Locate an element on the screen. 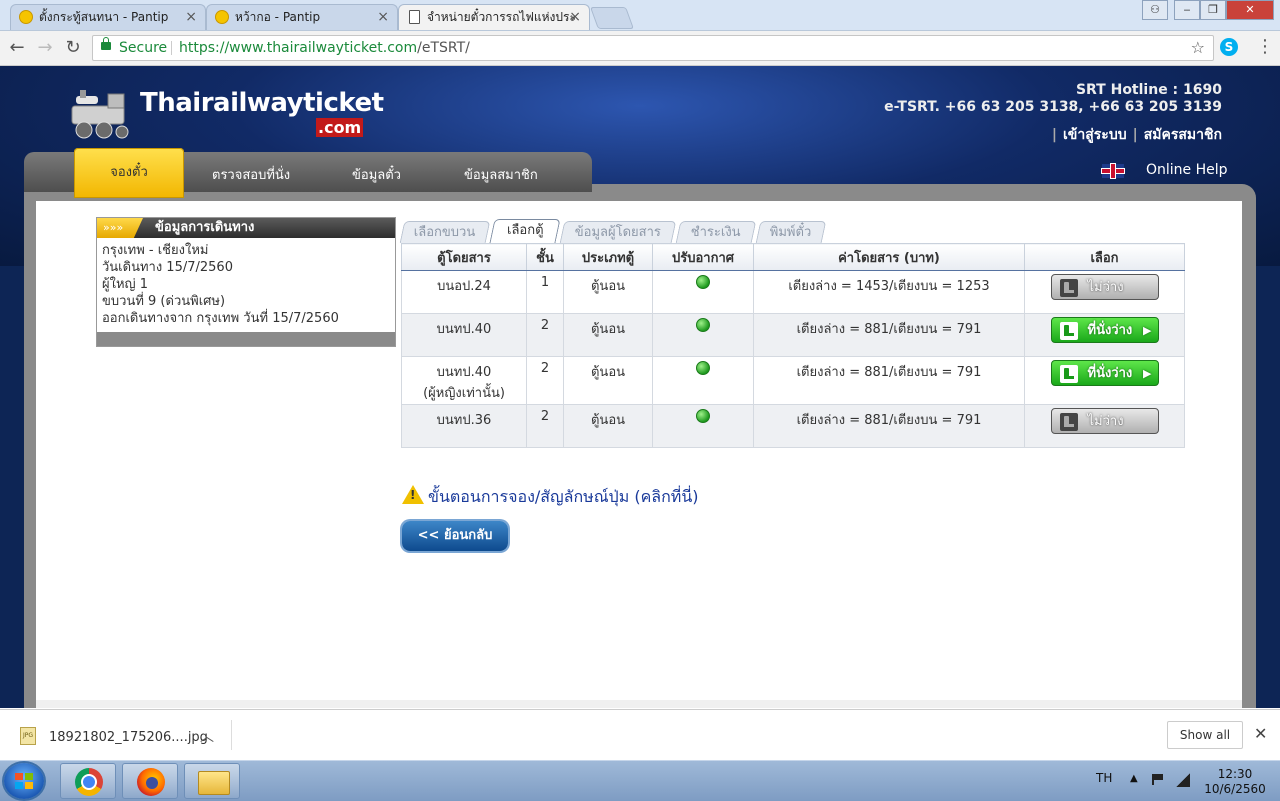 The image size is (1280, 801). clock-date: 10/6/2560 is located at coordinates (1235, 789).